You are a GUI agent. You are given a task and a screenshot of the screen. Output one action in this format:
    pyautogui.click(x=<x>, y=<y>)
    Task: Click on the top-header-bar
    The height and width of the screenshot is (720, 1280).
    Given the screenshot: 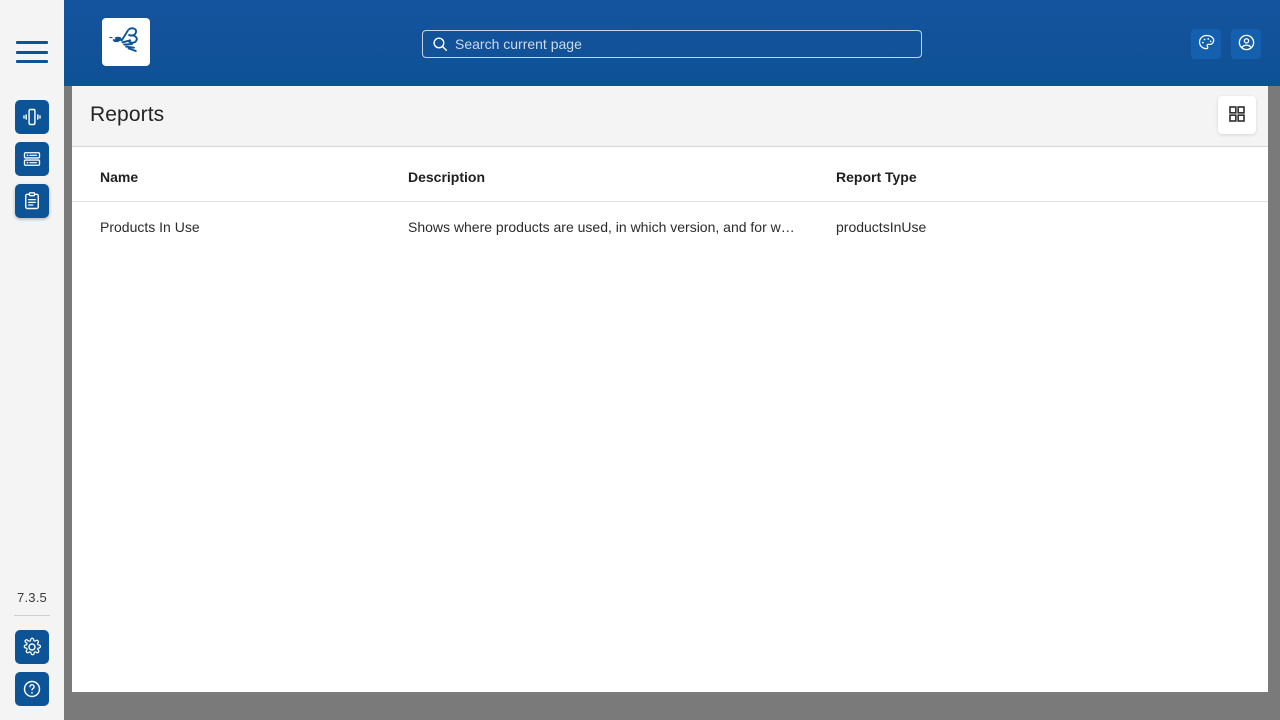 What is the action you would take?
    pyautogui.click(x=672, y=43)
    